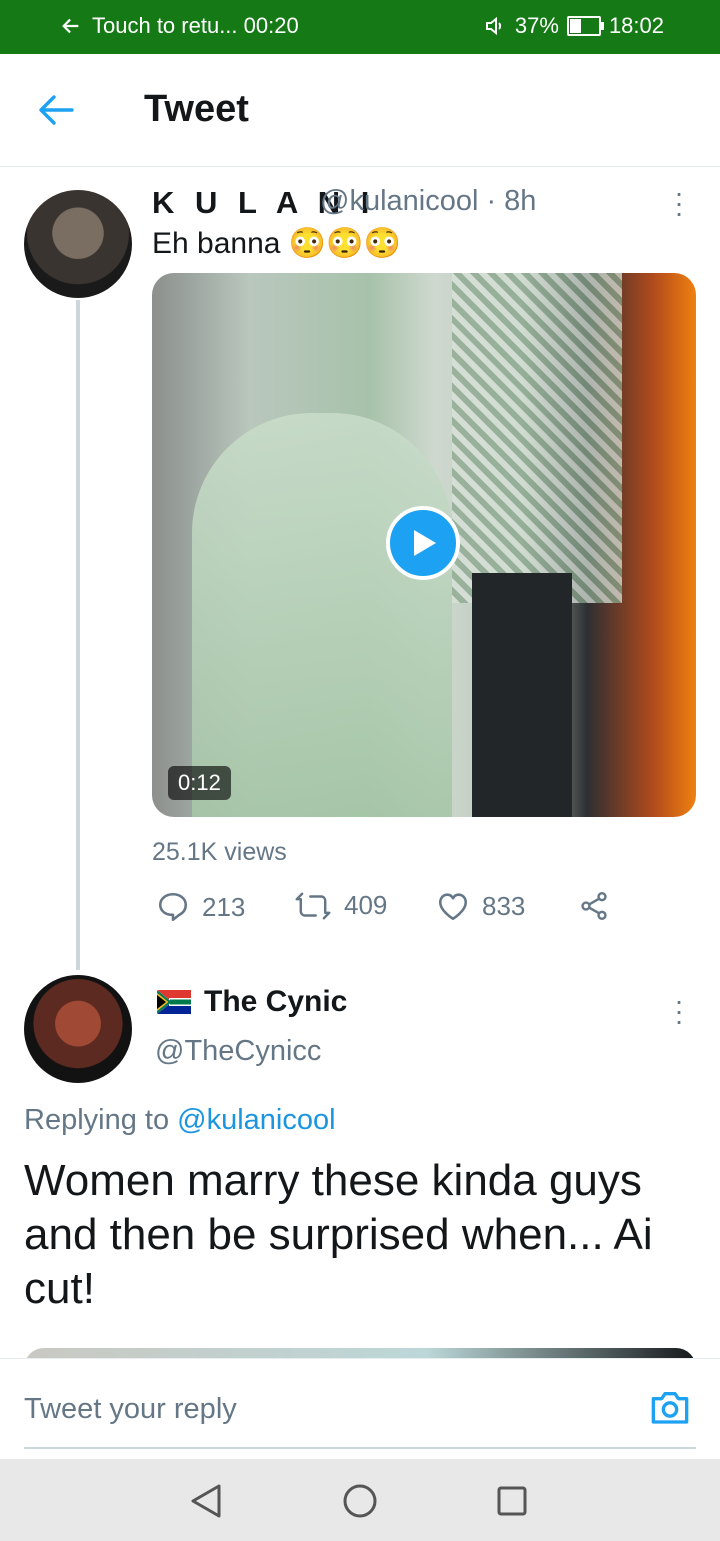 The image size is (720, 1541). I want to click on system-nav-bar, so click(360, 1500).